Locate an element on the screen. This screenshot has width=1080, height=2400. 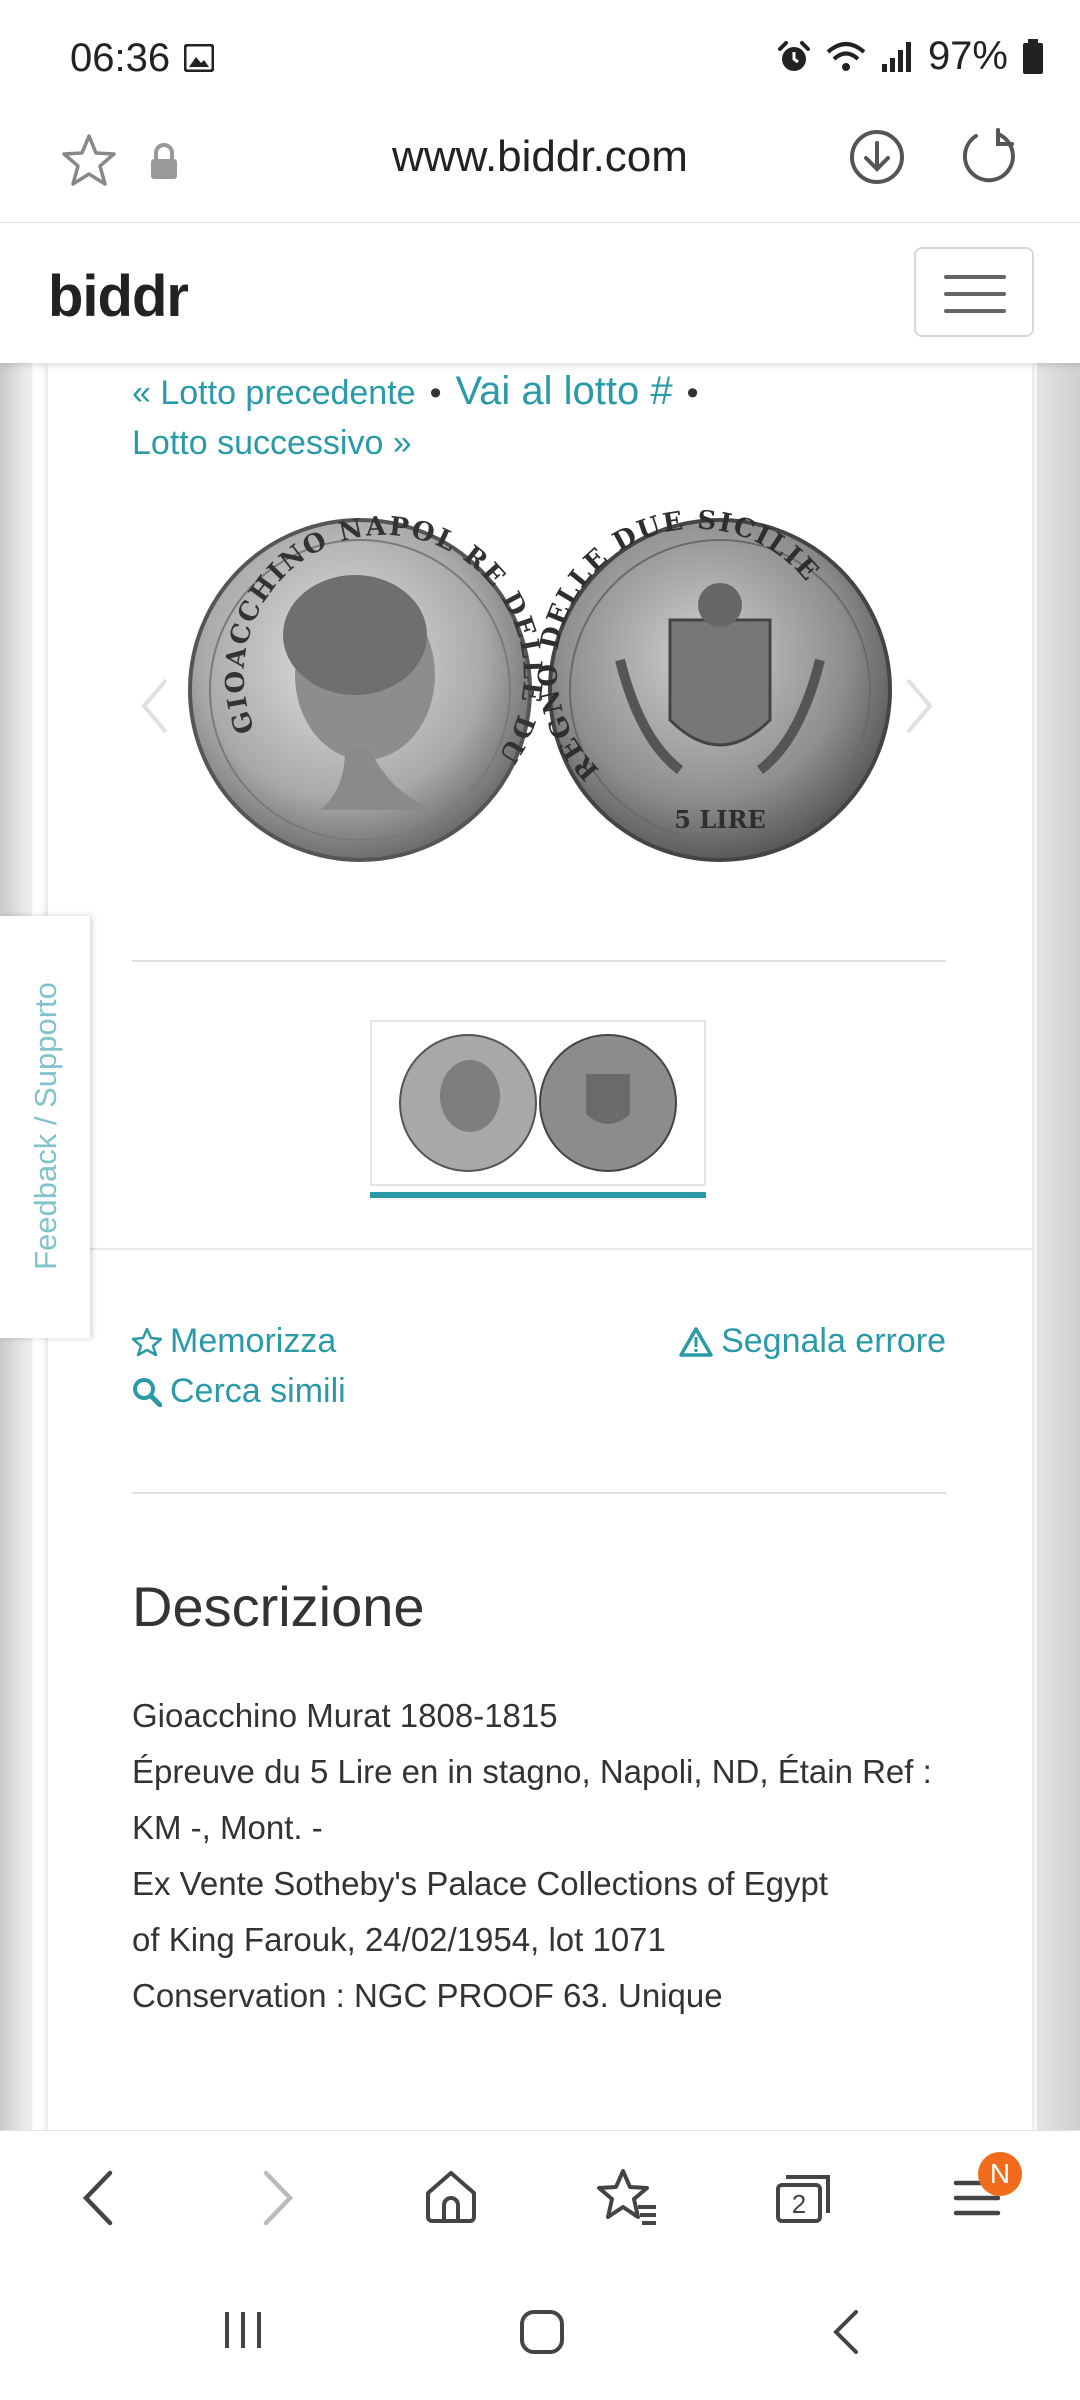
goto-lot-link: Vai al lotto # is located at coordinates (563, 391).